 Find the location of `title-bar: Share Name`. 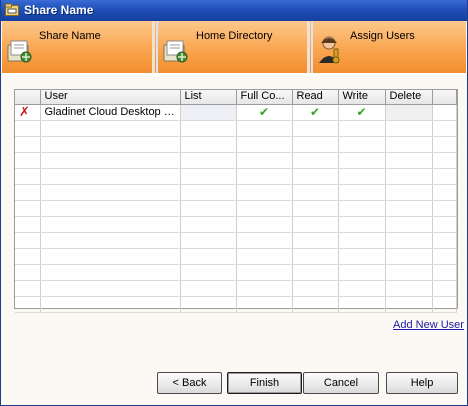

title-bar: Share Name is located at coordinates (234, 10).